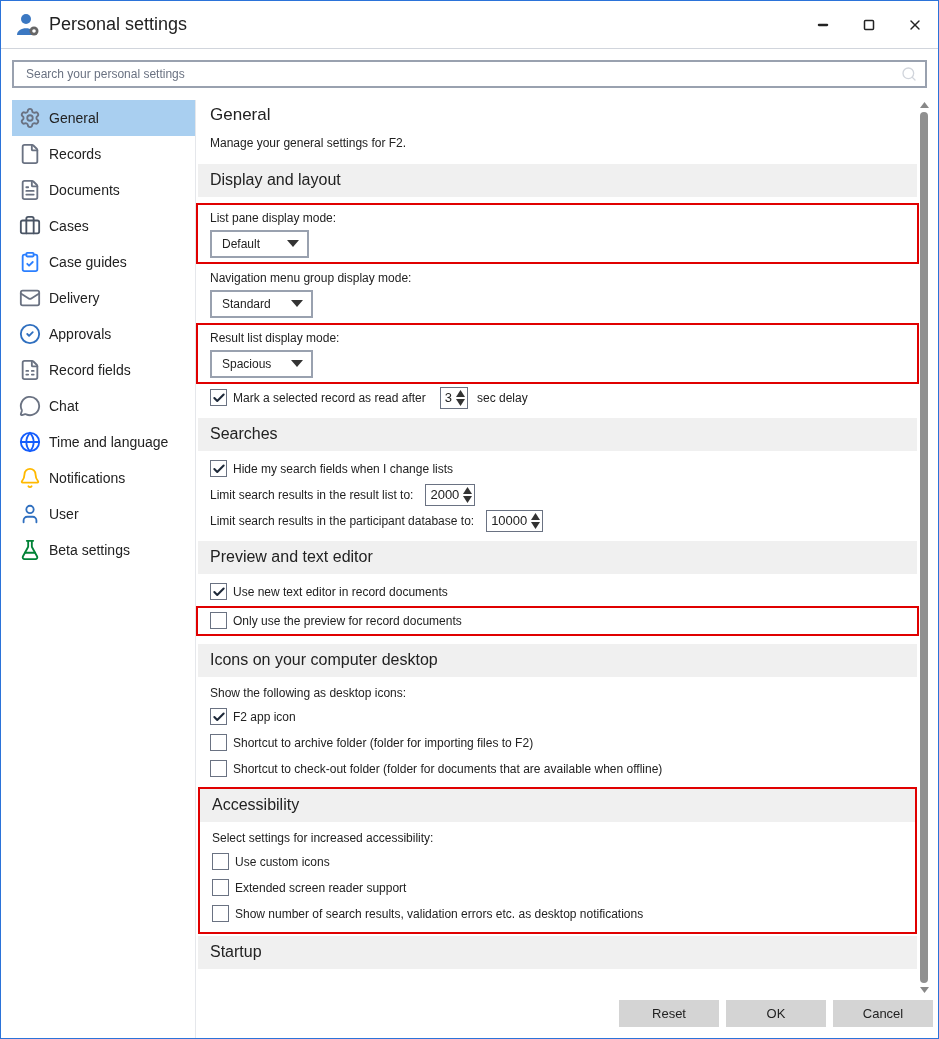 The image size is (939, 1039). I want to click on number-spinner: 10000, so click(515, 520).